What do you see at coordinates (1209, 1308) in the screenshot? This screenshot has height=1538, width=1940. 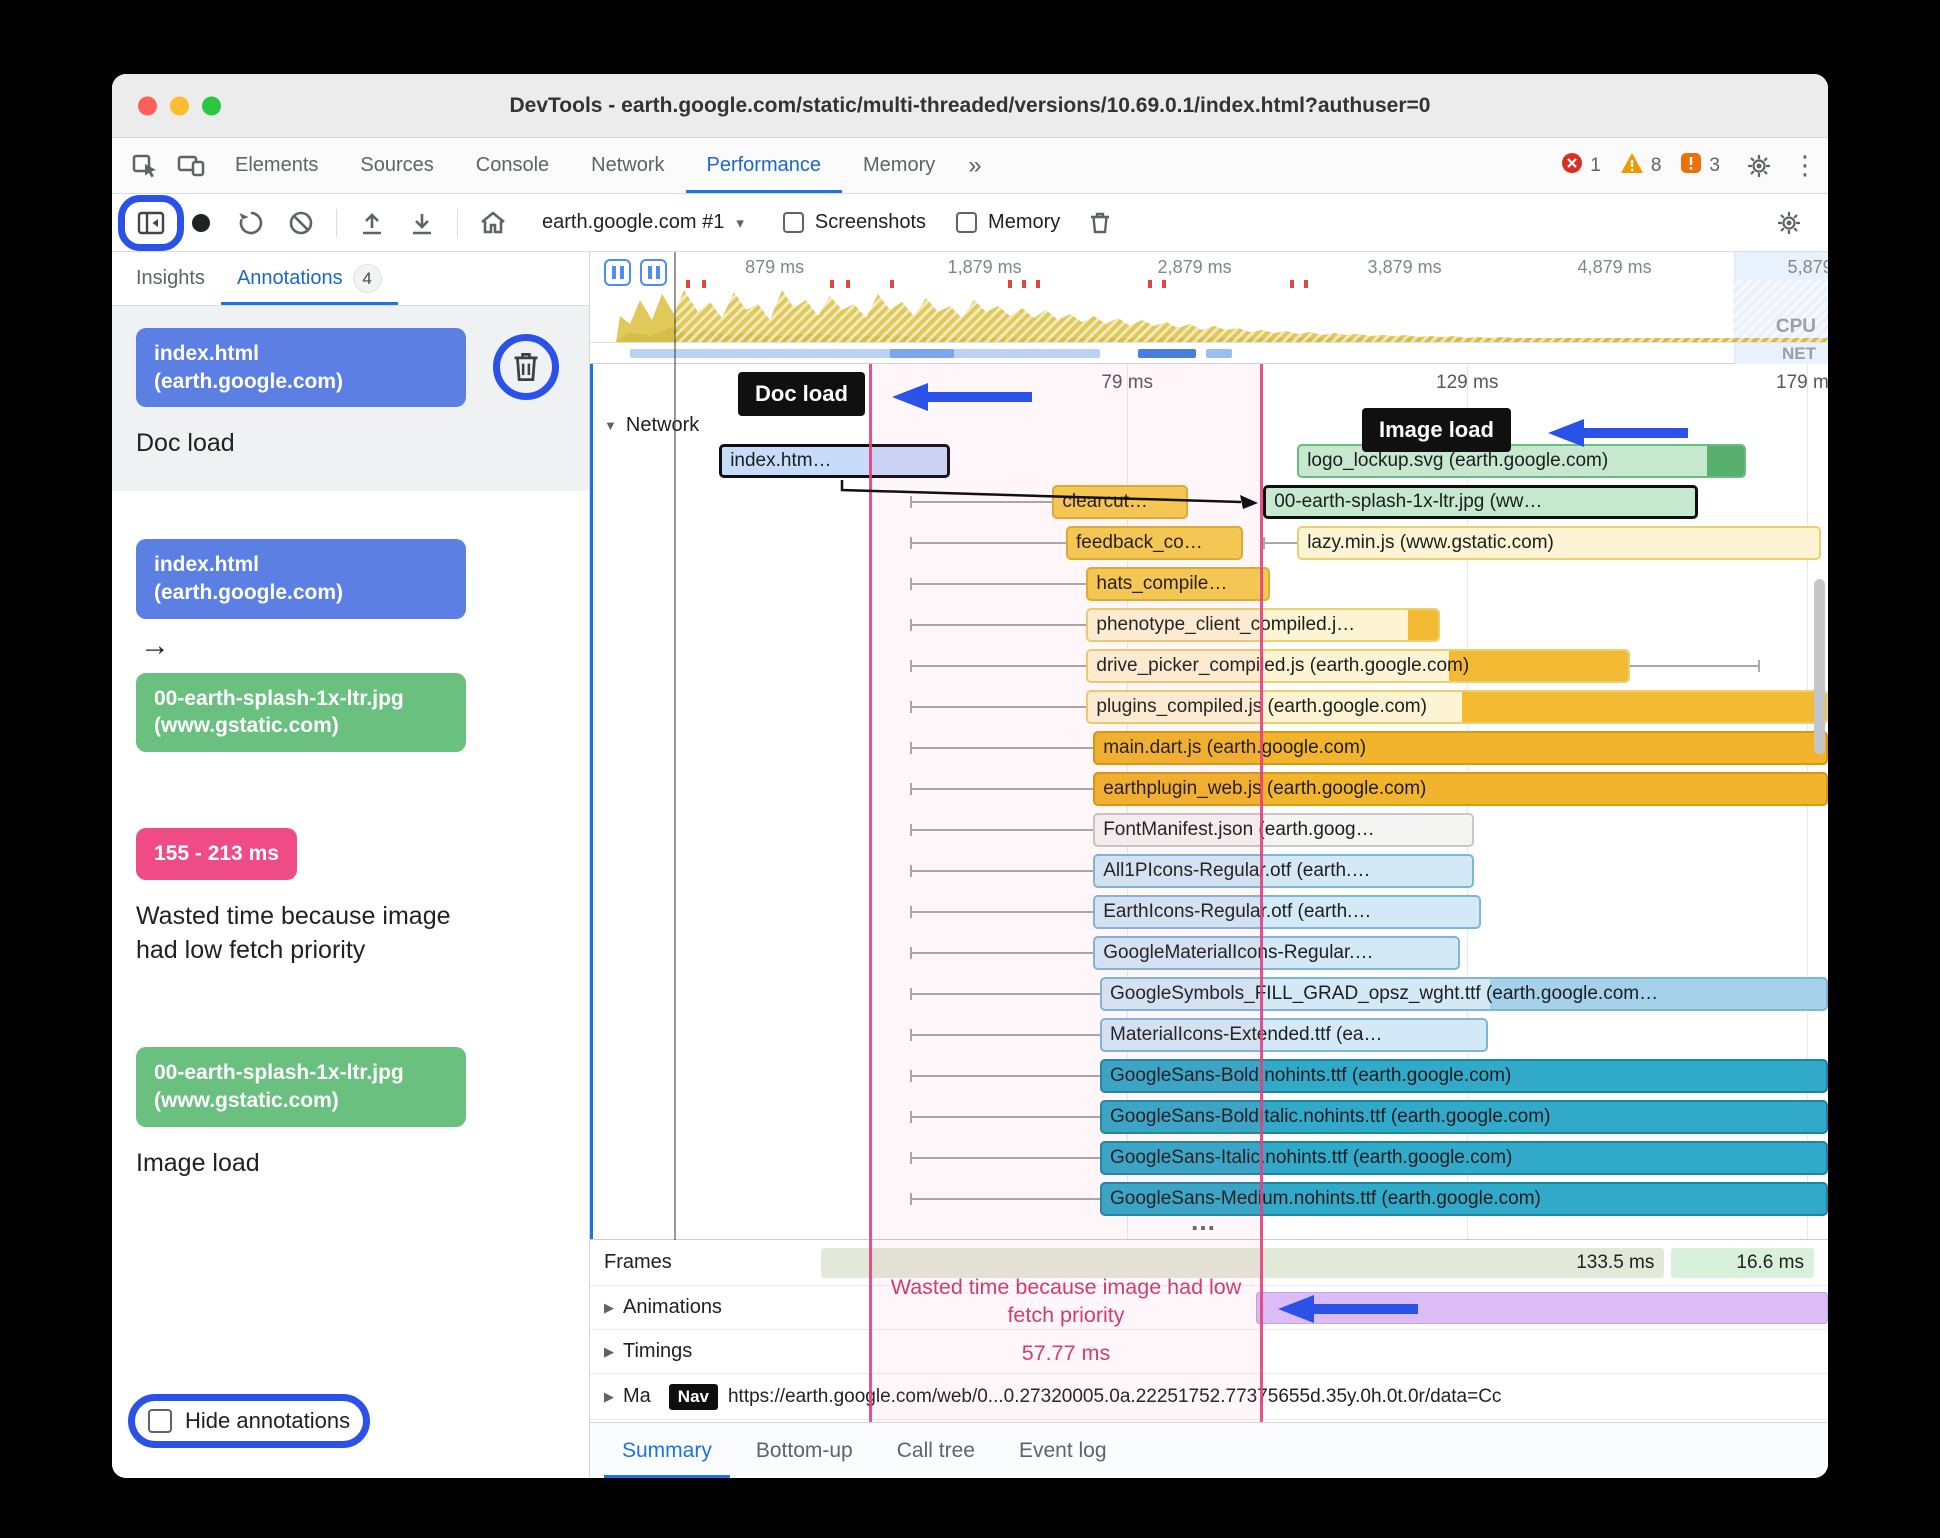 I see `animations-track: ▶ Animations` at bounding box center [1209, 1308].